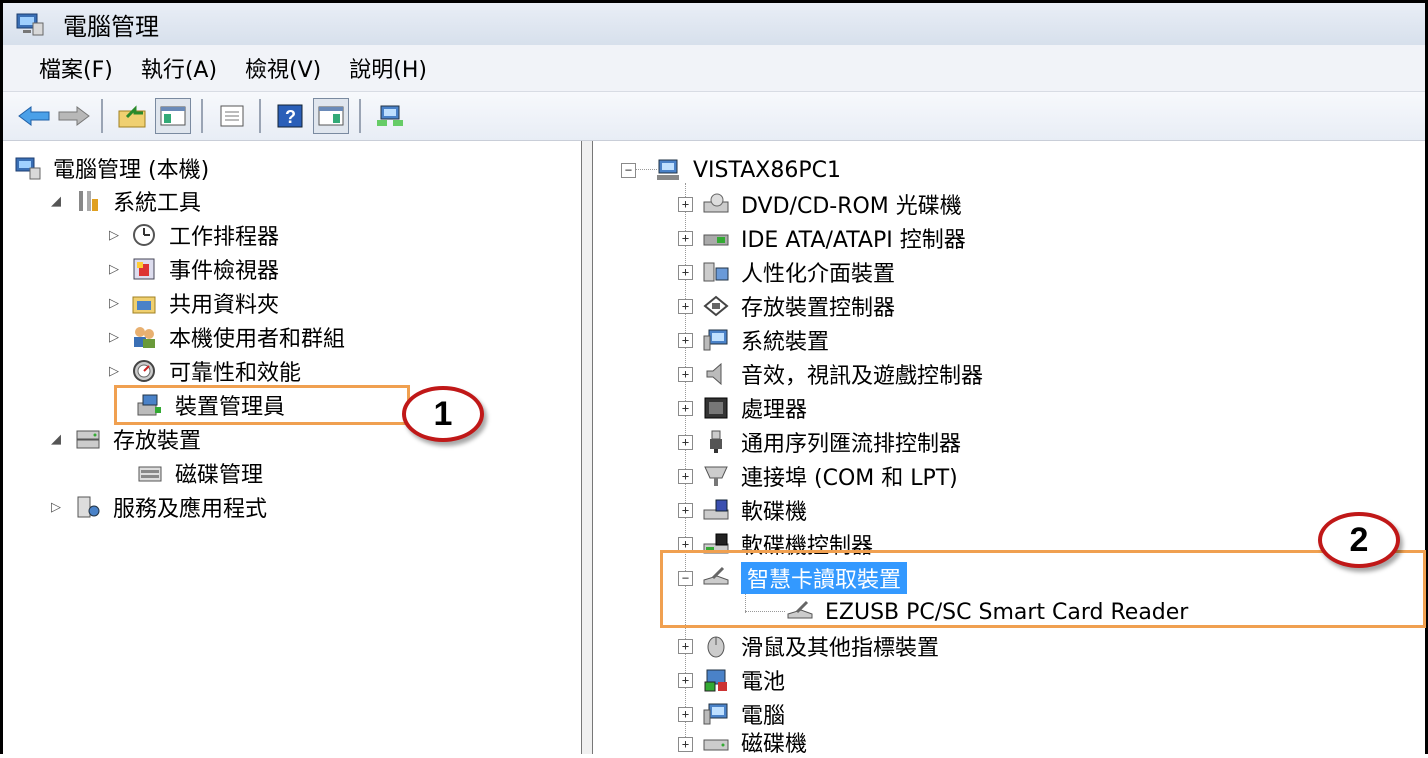  I want to click on tree-label: 存放裝置, so click(157, 441).